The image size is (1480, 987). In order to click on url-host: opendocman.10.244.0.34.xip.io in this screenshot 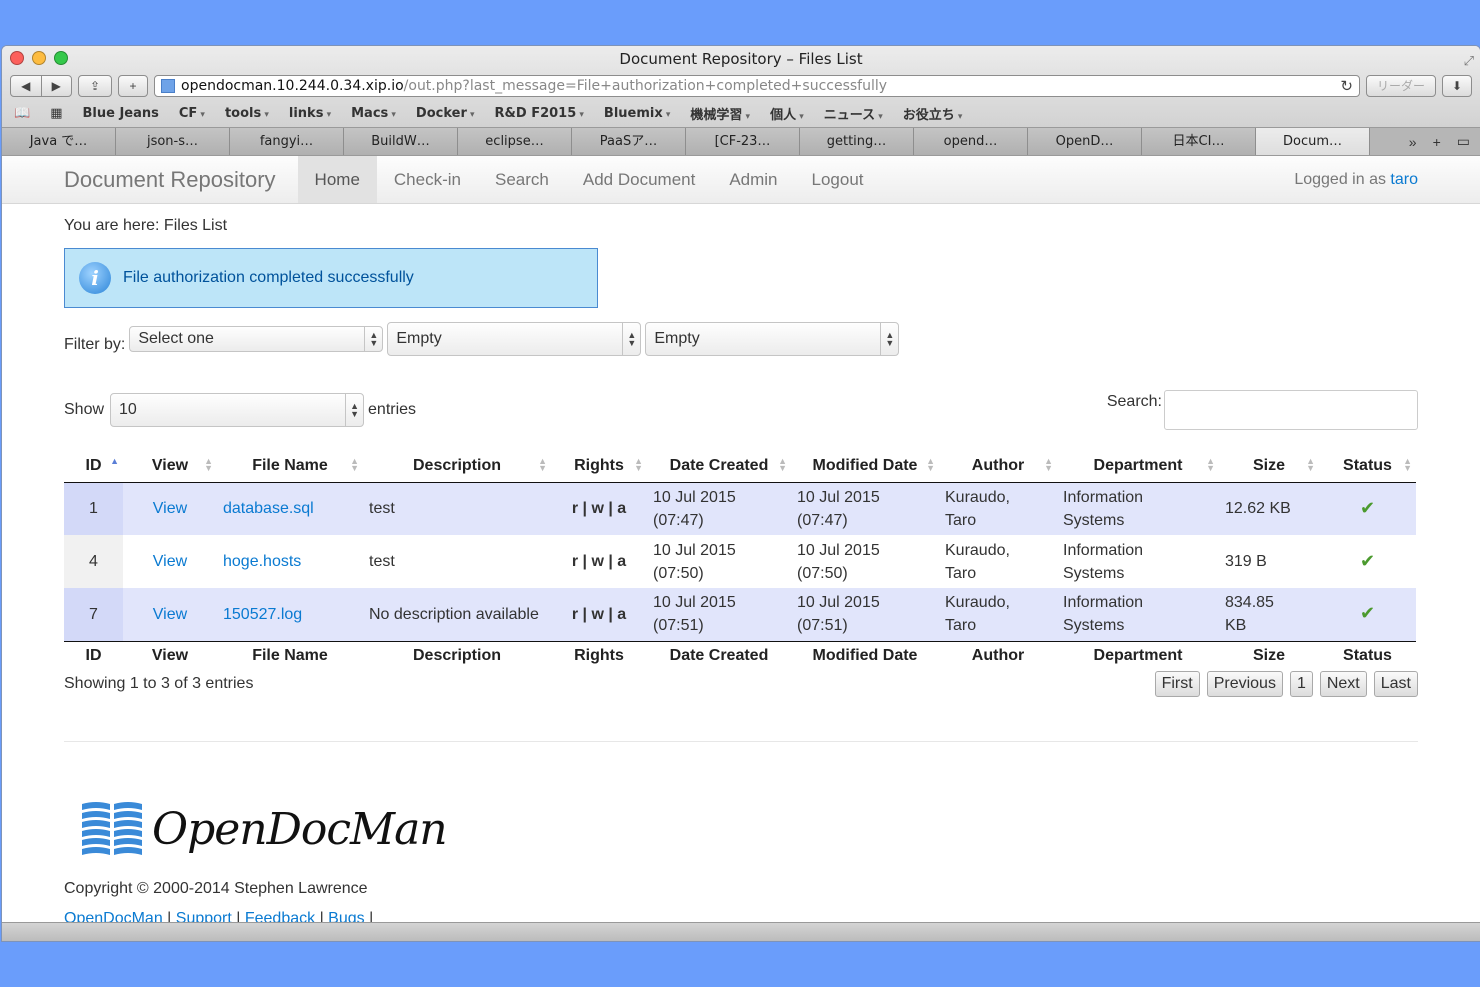, I will do `click(292, 86)`.